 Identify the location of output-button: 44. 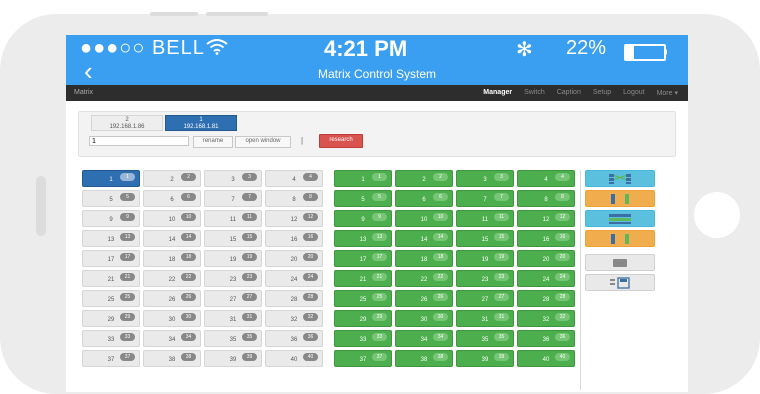
(546, 178).